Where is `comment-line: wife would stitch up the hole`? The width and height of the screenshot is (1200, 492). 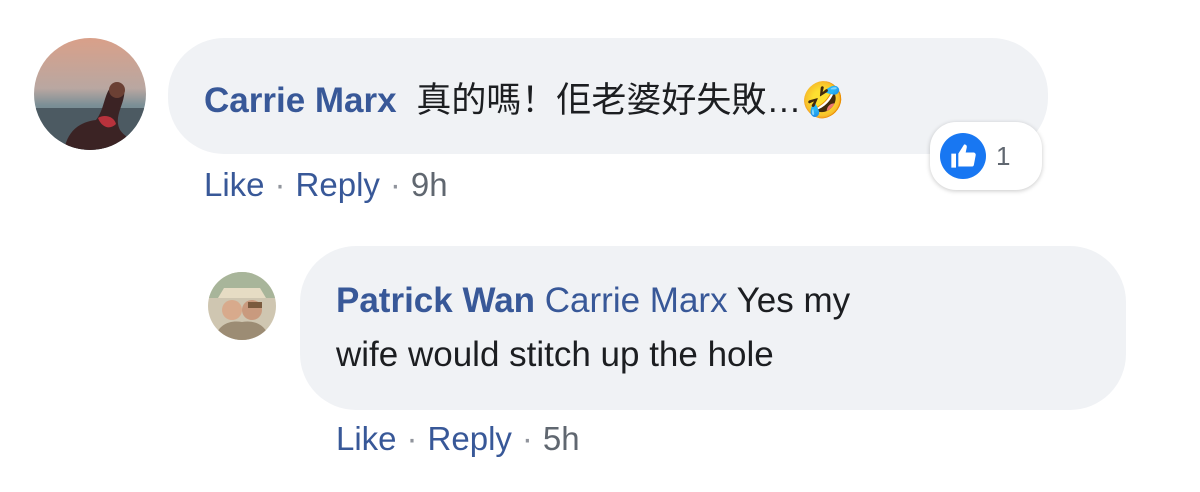
comment-line: wife would stitch up the hole is located at coordinates (716, 355).